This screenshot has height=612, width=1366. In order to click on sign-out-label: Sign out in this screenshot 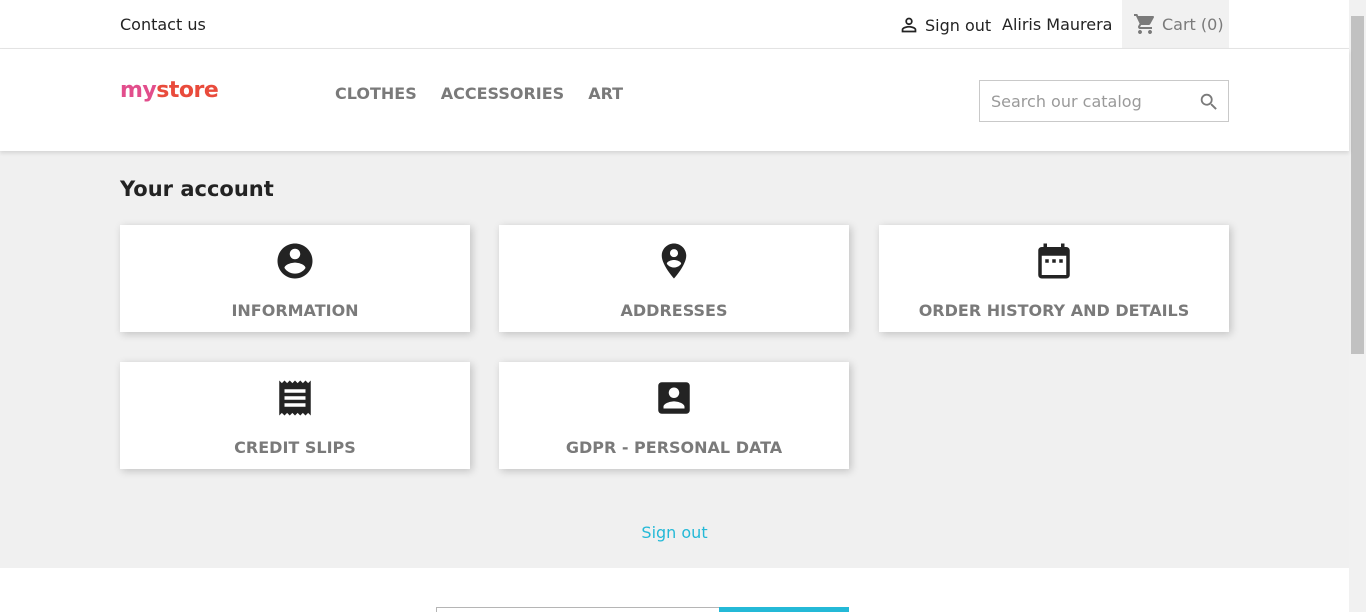, I will do `click(958, 25)`.